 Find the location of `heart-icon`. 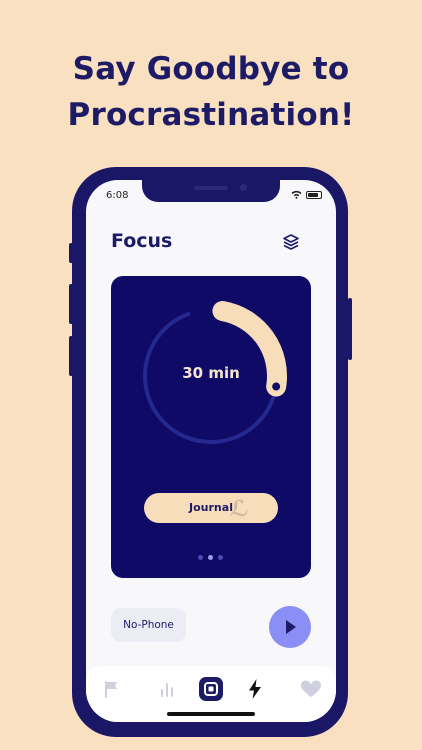

heart-icon is located at coordinates (311, 689).